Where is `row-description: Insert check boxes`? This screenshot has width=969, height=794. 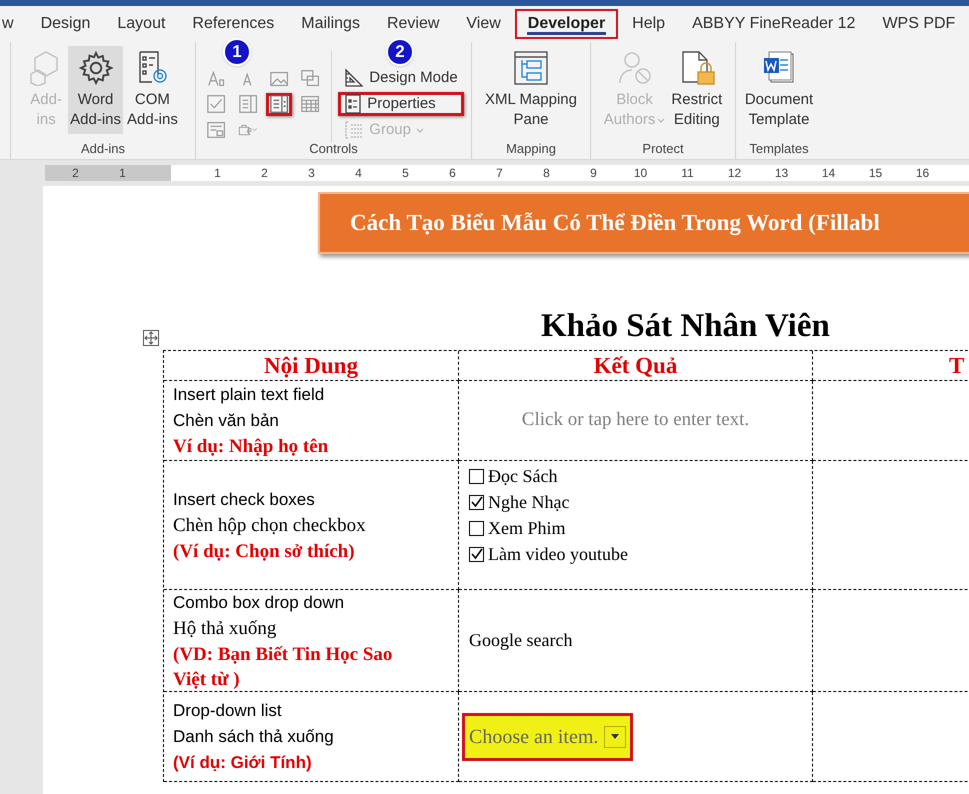 row-description: Insert check boxes is located at coordinates (244, 499).